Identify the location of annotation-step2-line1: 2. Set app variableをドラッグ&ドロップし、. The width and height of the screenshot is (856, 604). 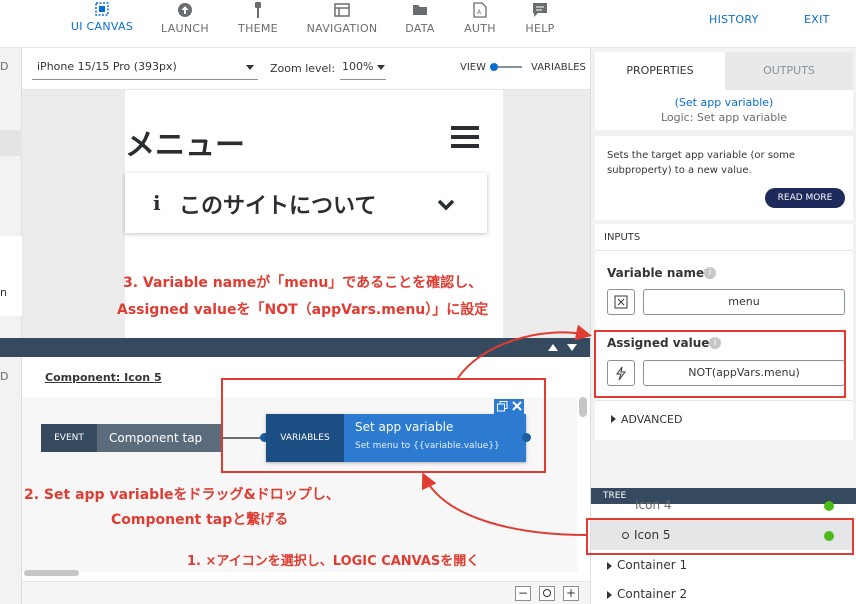
(182, 495).